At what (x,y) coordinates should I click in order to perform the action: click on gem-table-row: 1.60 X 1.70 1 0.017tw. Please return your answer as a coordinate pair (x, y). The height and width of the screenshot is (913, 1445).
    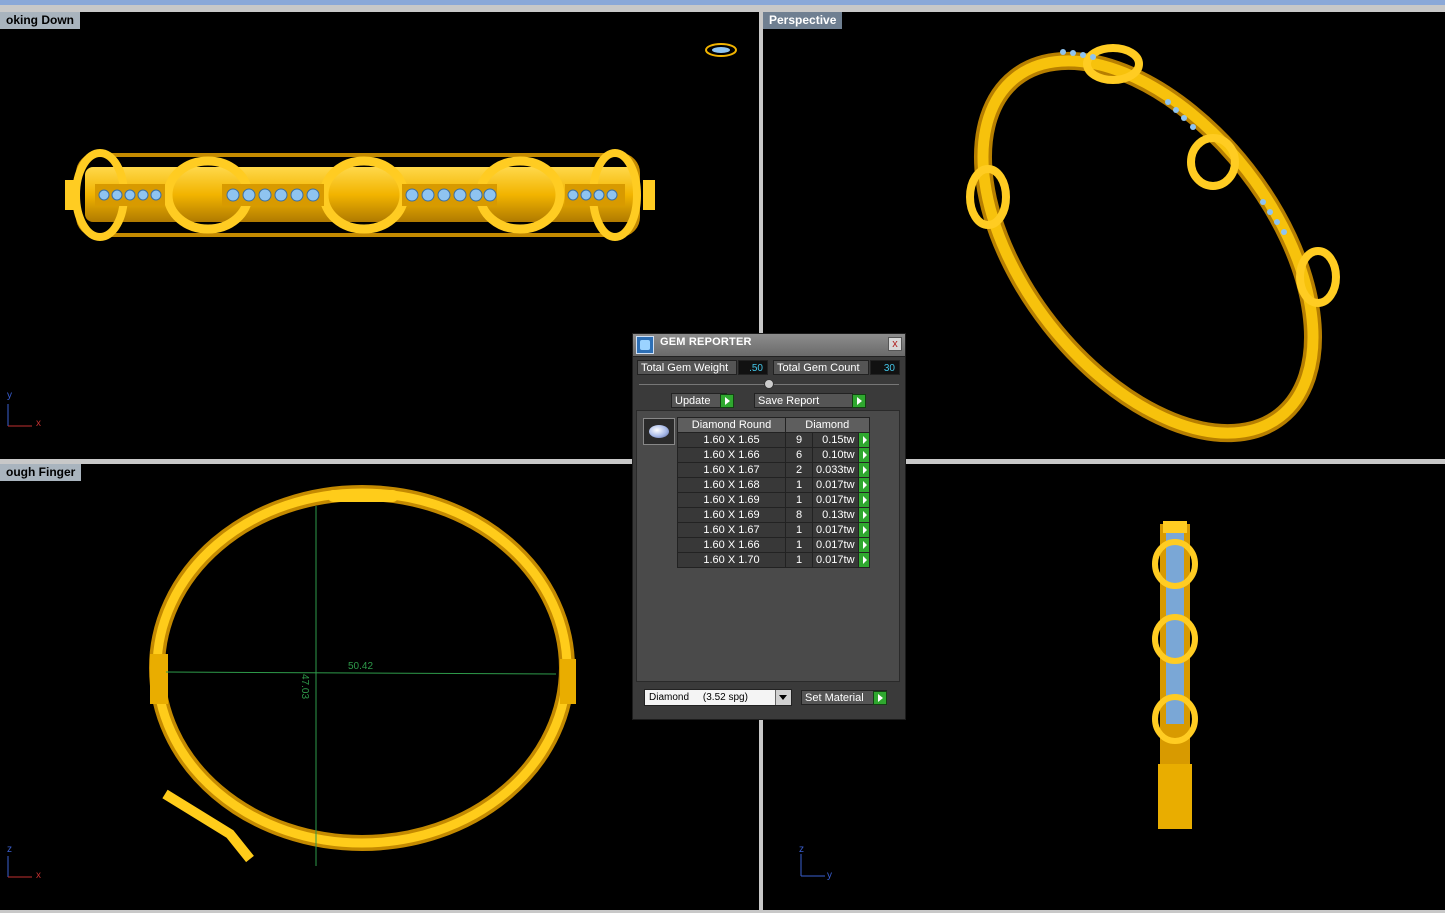
    Looking at the image, I should click on (773, 560).